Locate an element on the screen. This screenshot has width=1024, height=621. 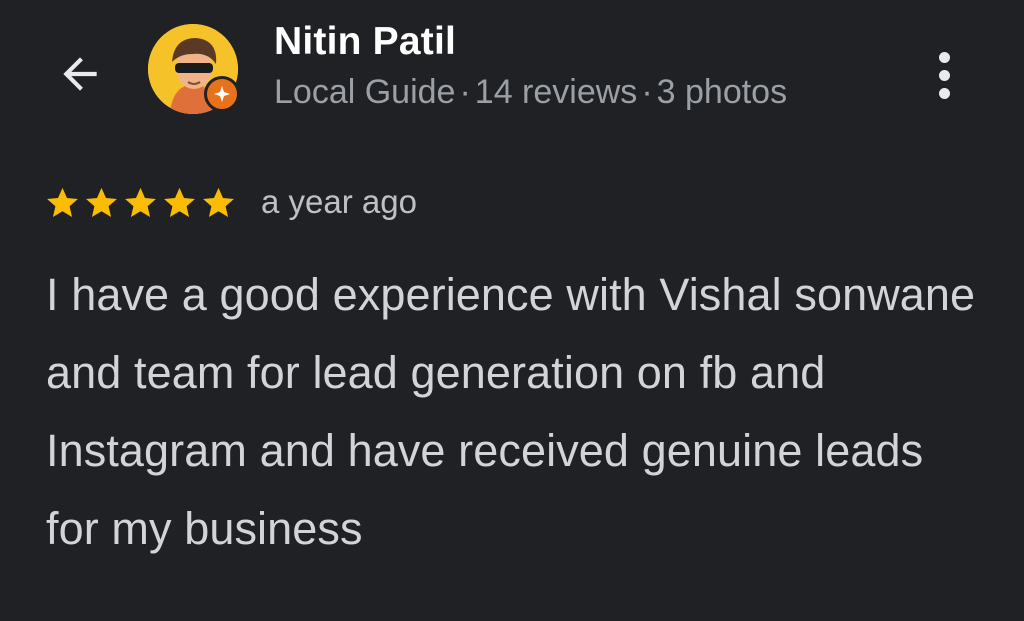
more-options-button is located at coordinates (944, 75).